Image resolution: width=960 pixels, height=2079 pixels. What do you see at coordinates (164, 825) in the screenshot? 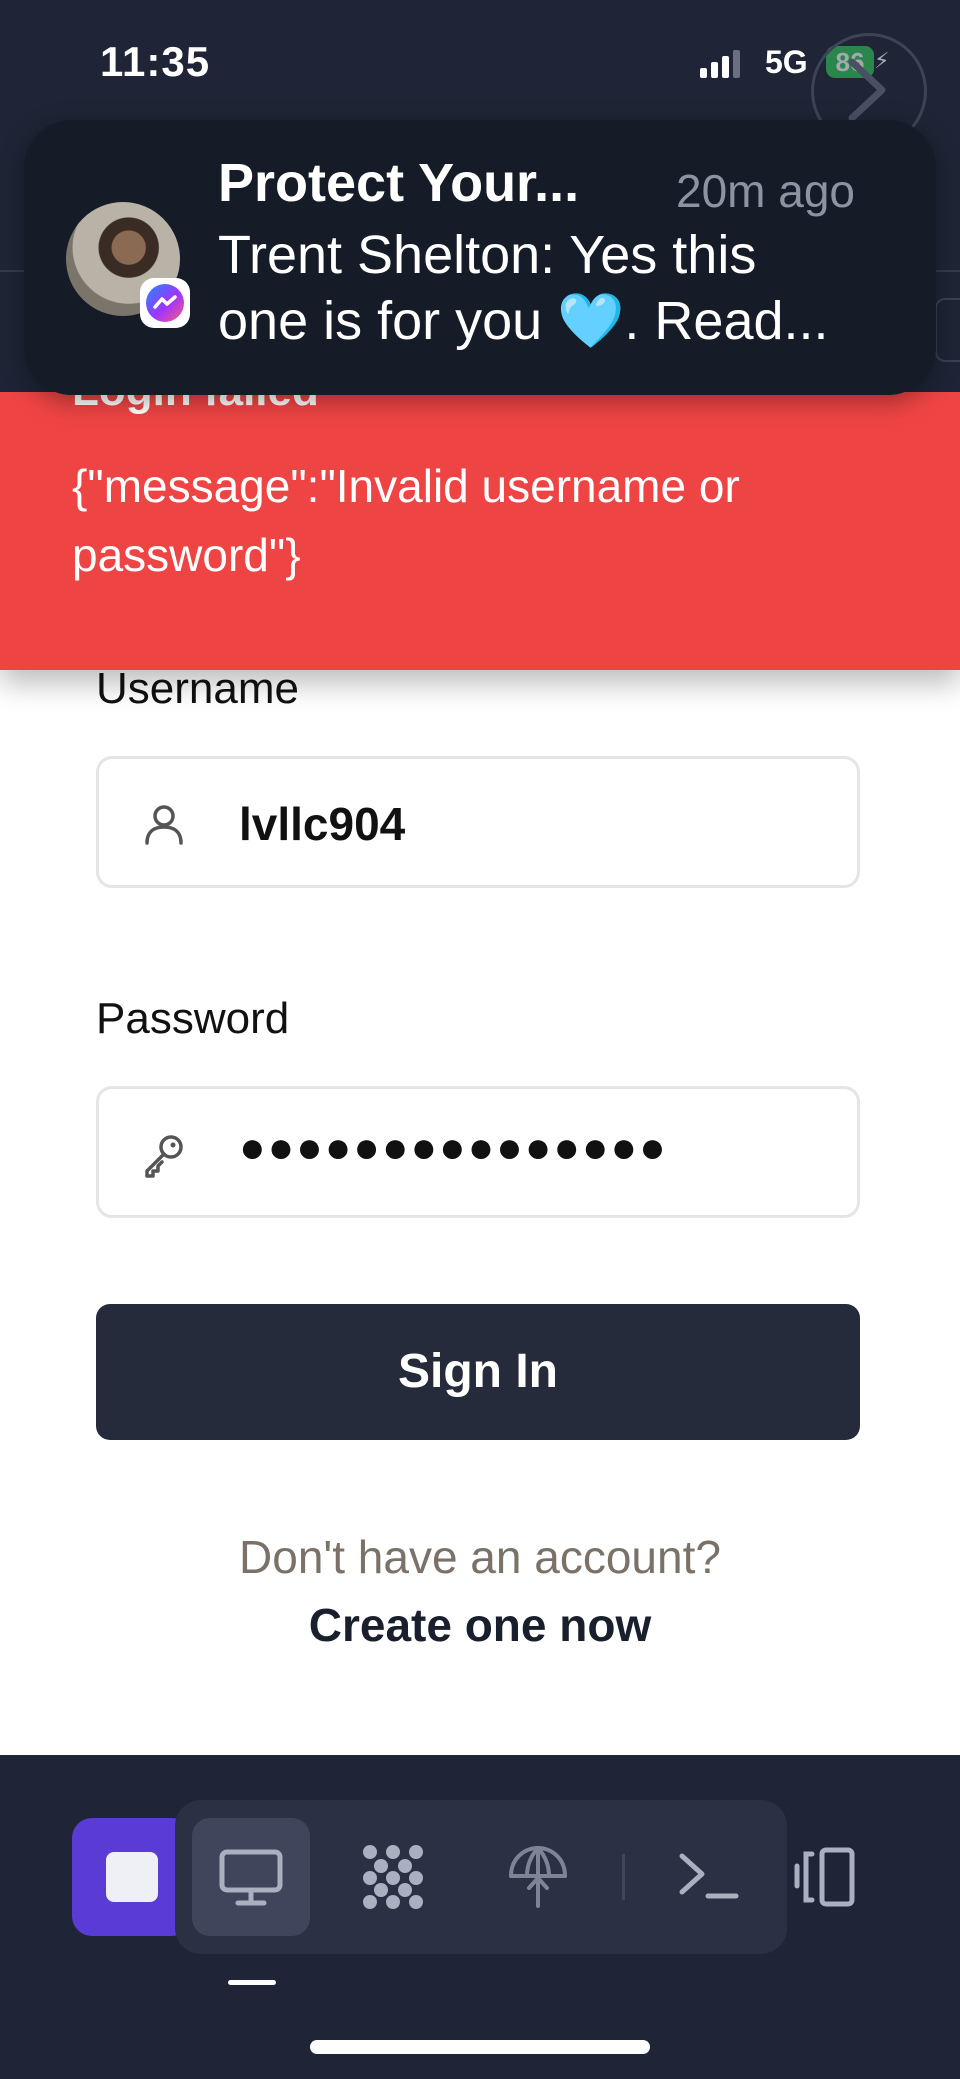
I see `user-icon` at bounding box center [164, 825].